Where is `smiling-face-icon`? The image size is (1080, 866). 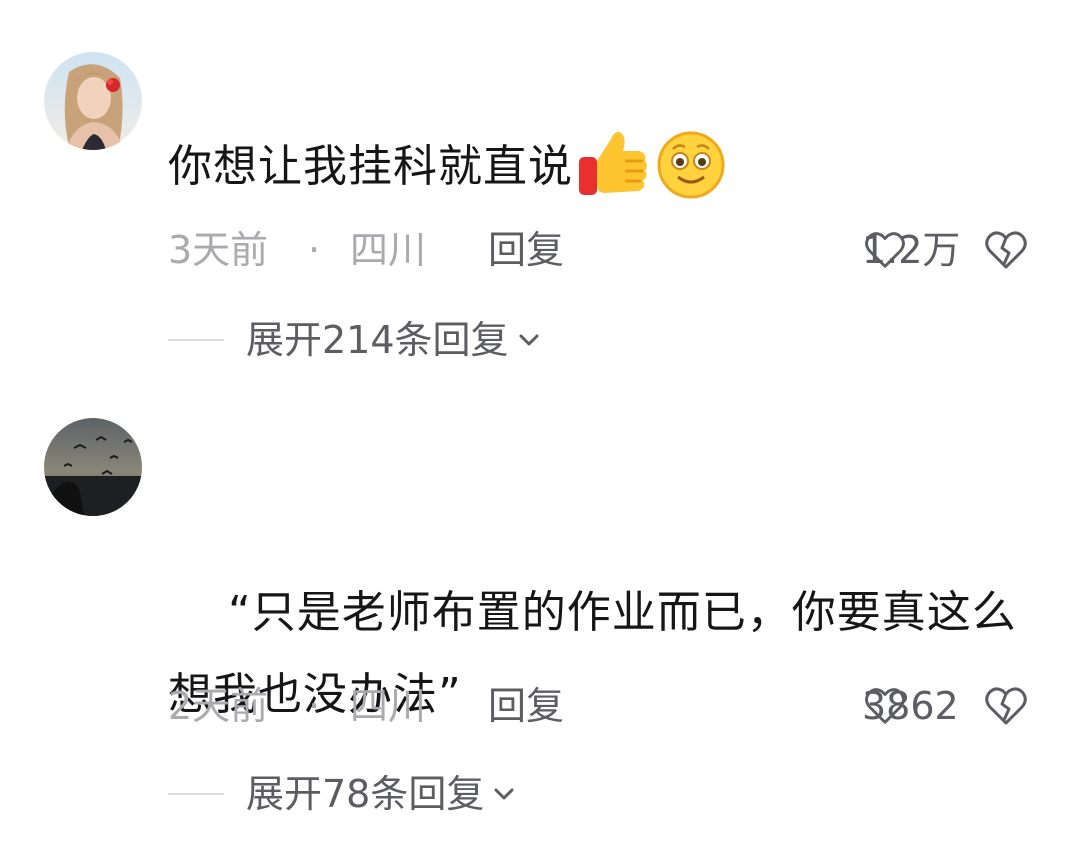
smiling-face-icon is located at coordinates (691, 165).